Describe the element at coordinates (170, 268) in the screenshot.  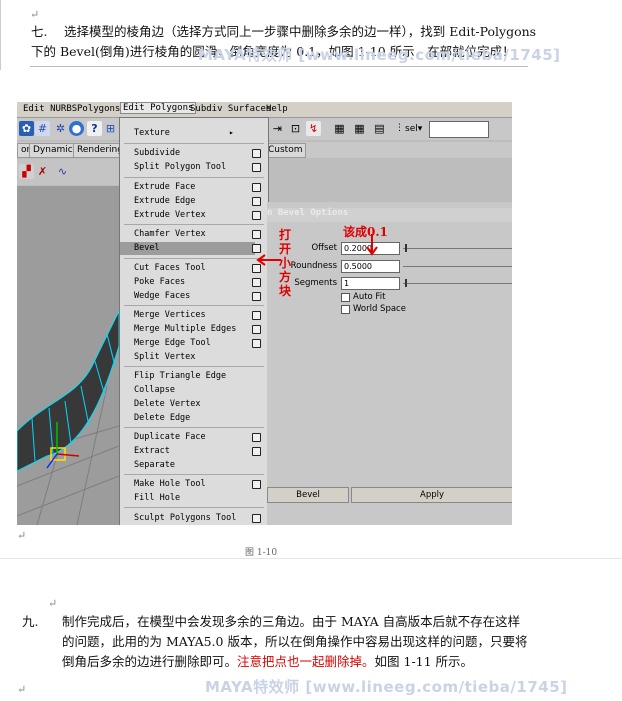
I see `menu-item-cut-faces-tool: Cut Faces Tool` at that location.